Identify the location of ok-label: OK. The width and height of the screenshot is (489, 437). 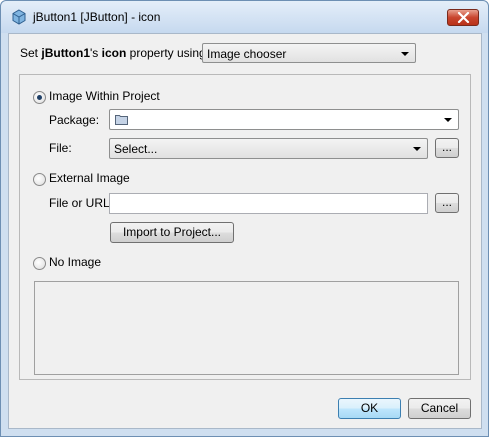
(369, 408).